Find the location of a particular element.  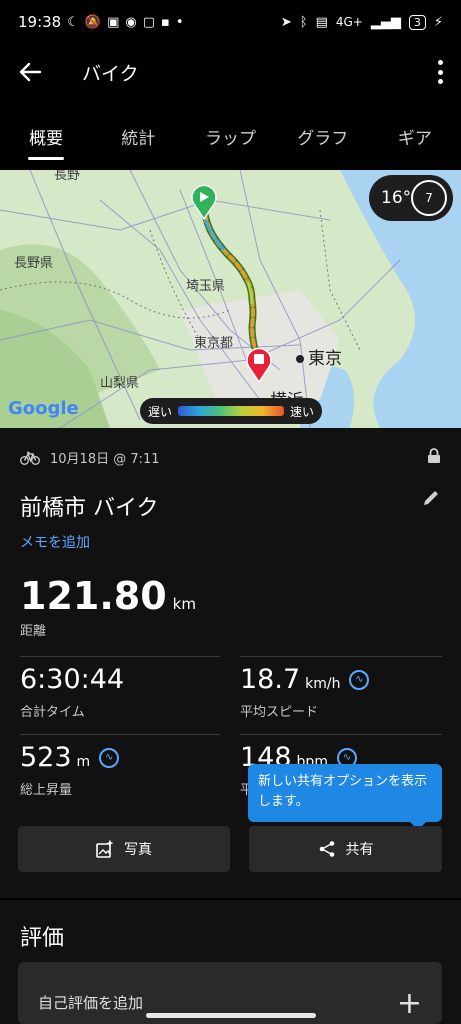

app-bar: バイク is located at coordinates (230, 72).